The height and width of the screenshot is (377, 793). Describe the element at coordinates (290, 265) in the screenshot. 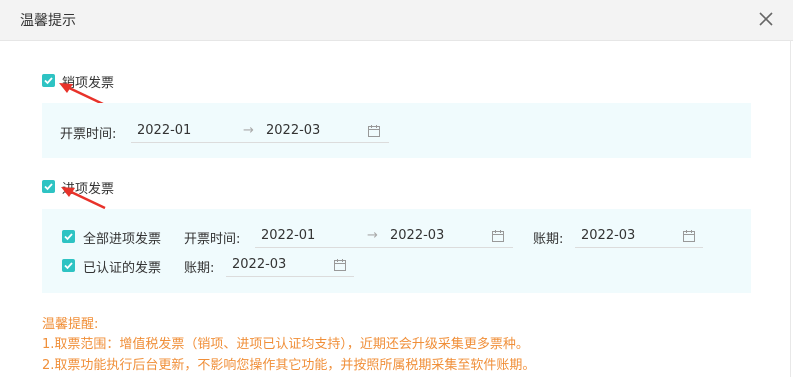

I see `certified-period-field: 2022-03` at that location.